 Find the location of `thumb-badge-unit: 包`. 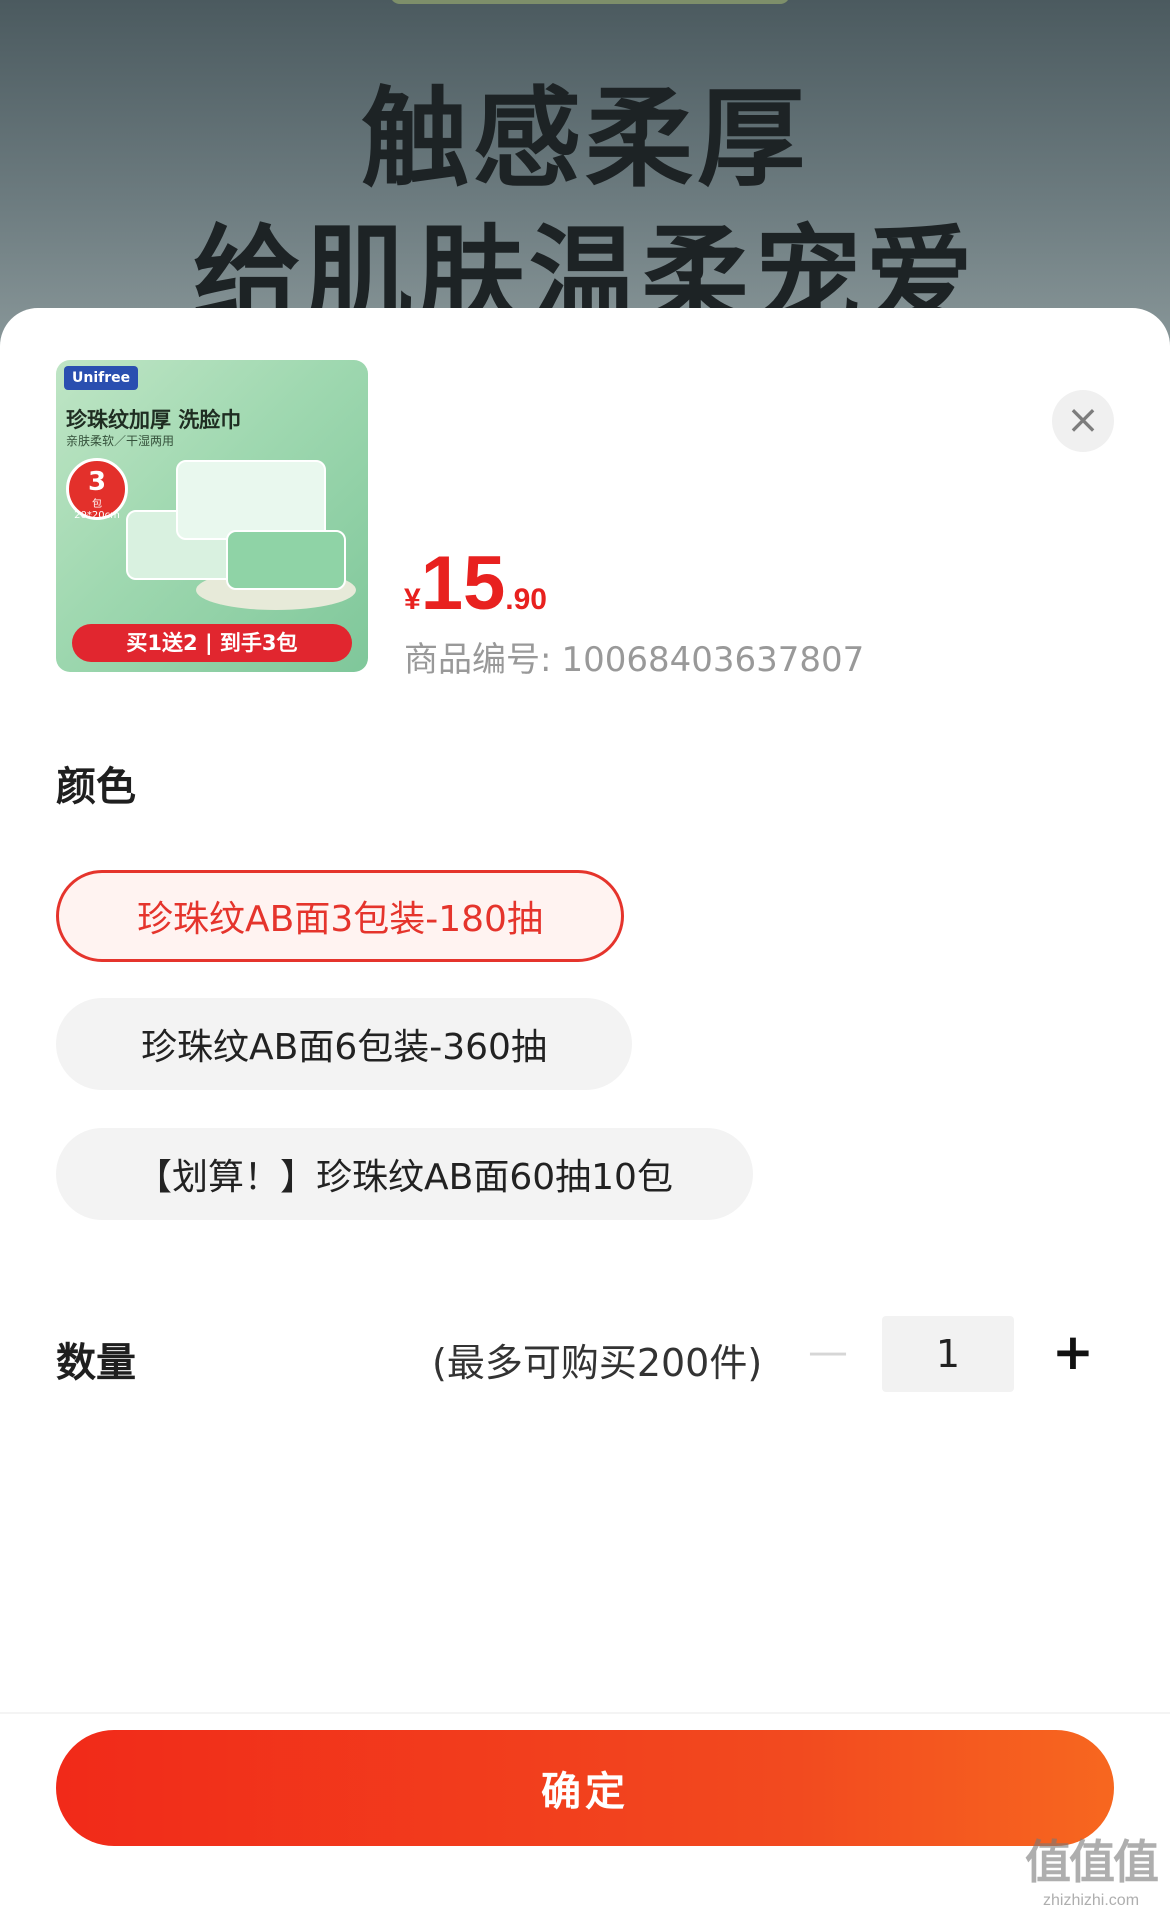

thumb-badge-unit: 包 is located at coordinates (97, 504).